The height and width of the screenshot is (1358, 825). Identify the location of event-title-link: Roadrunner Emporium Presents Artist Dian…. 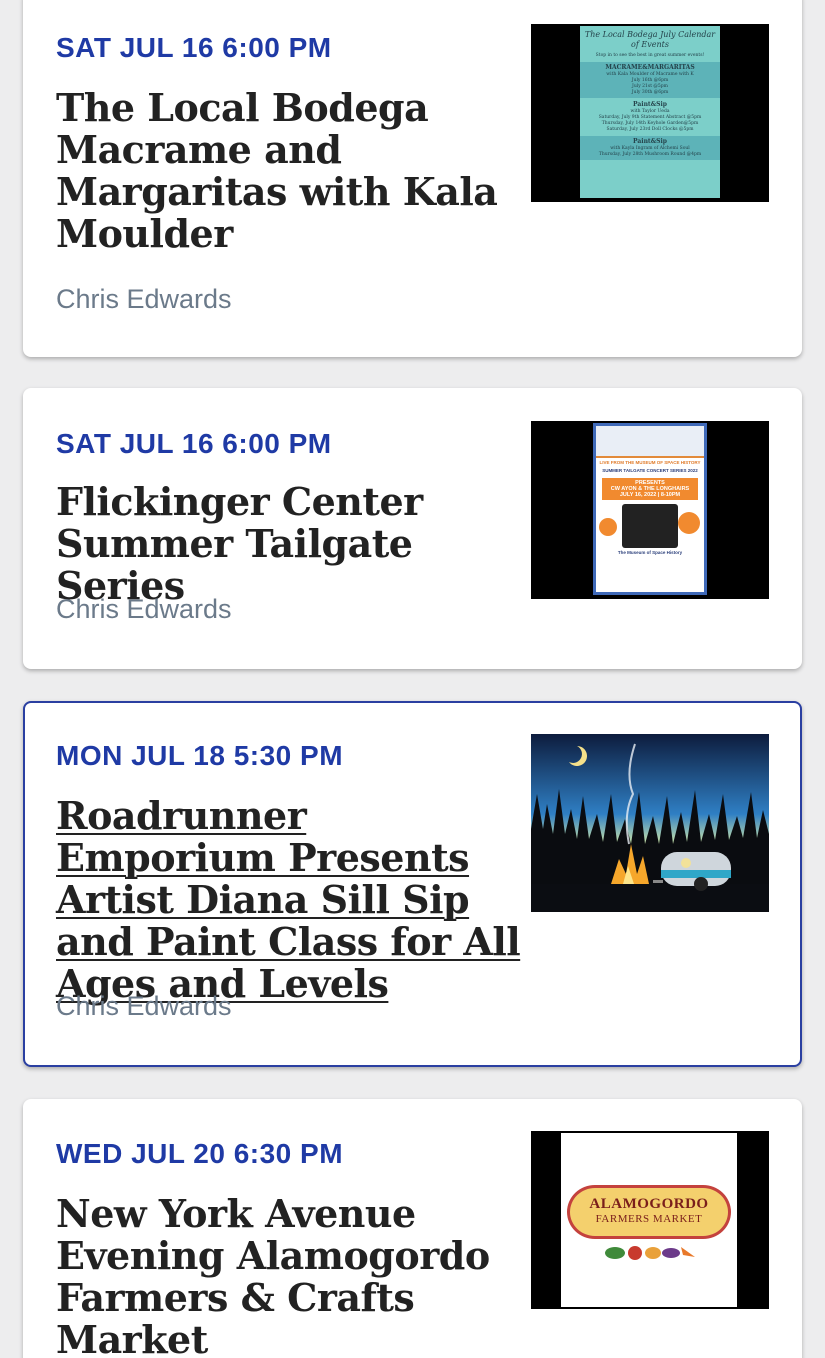
(291, 900).